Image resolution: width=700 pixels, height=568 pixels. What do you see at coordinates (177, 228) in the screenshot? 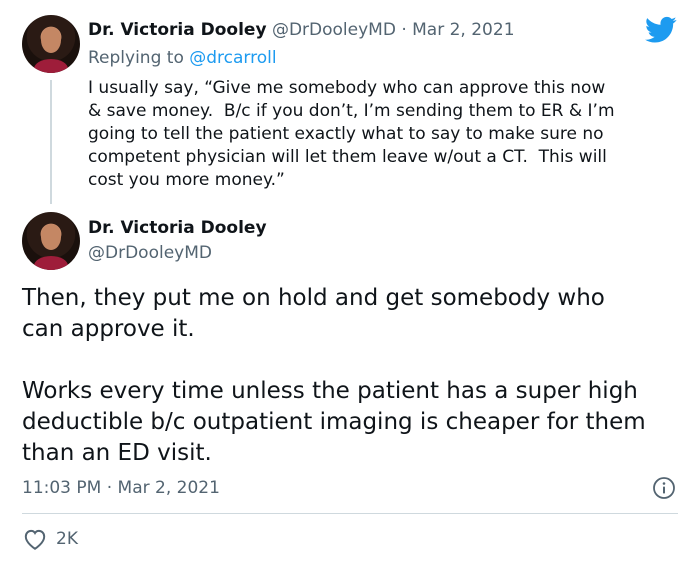
I see `main-author-name: Dr. Victoria Dooley` at bounding box center [177, 228].